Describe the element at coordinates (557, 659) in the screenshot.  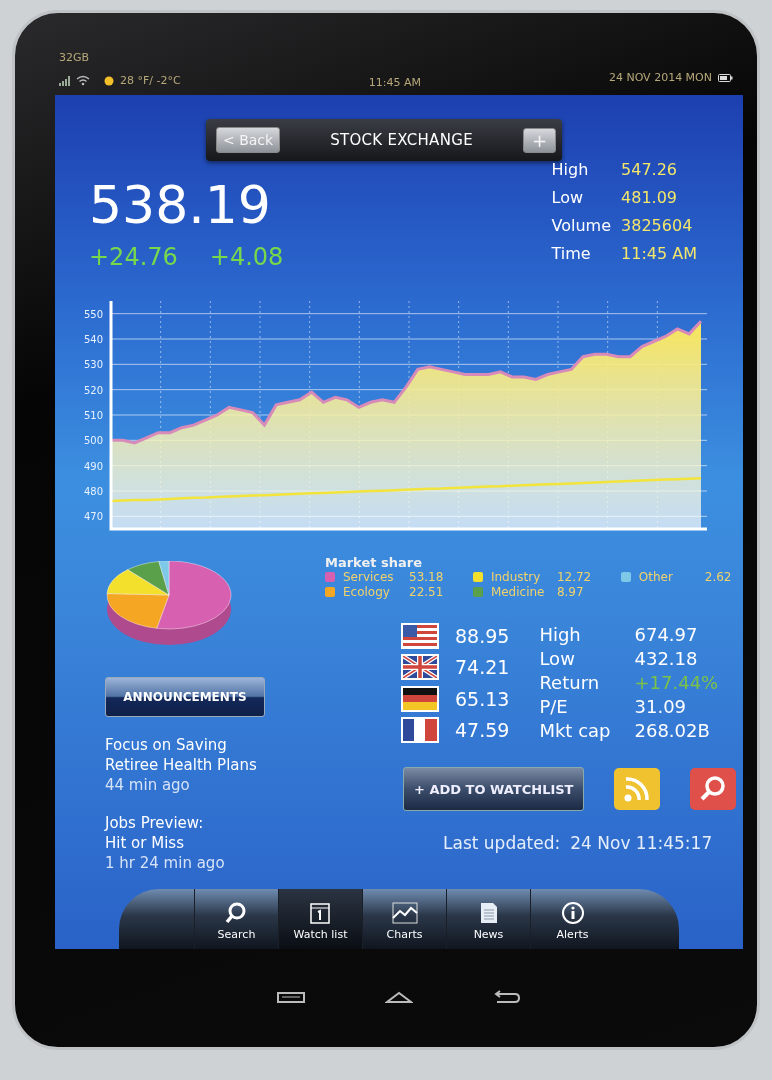
I see `detail-label: Low` at that location.